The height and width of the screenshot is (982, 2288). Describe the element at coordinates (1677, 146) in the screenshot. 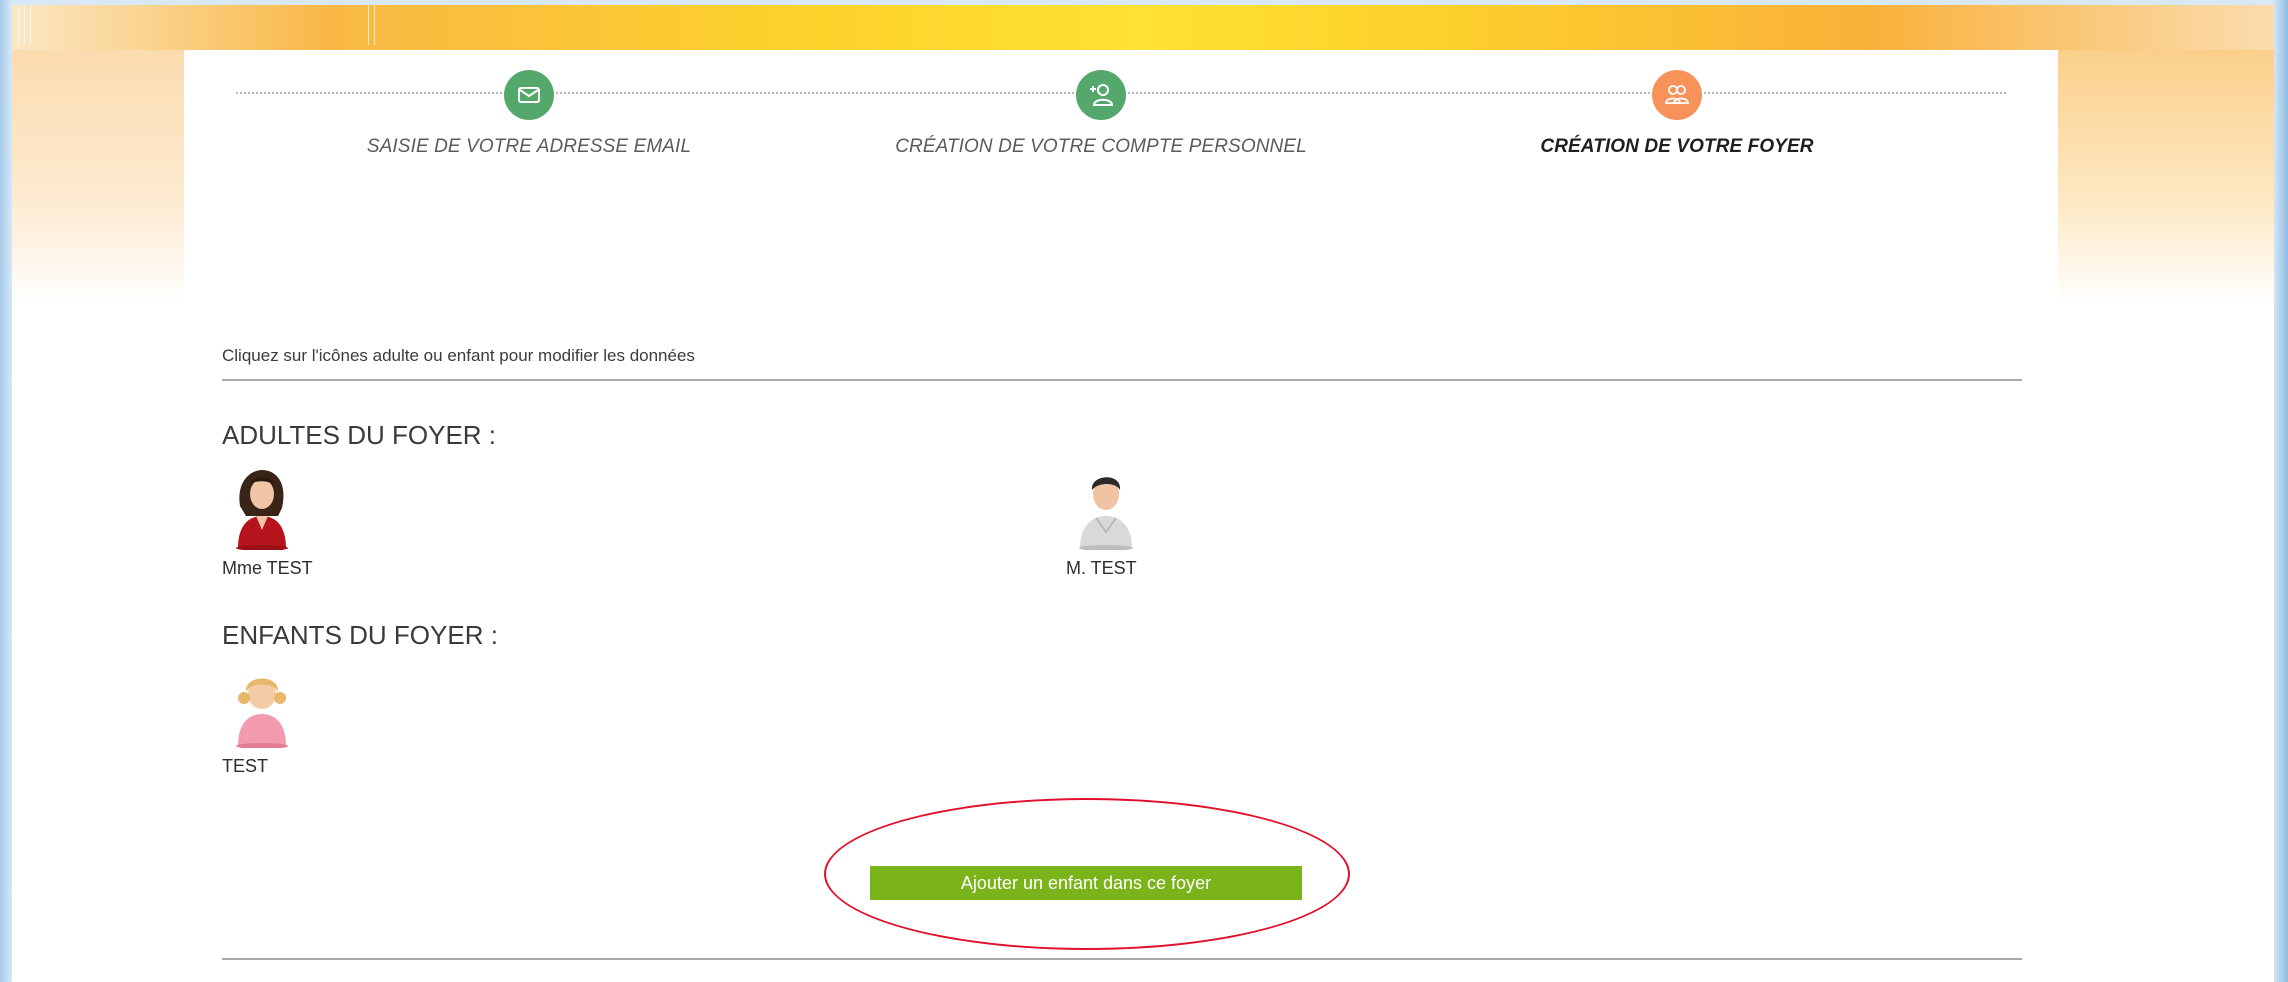

I see `step-label-household: CRÉATION DE VOTRE FOYER` at that location.